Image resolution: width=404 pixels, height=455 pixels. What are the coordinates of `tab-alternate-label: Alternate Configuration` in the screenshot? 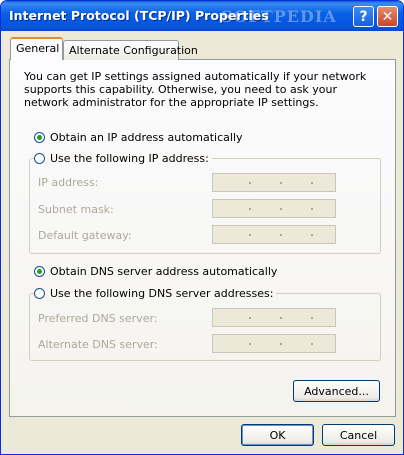 It's located at (133, 50).